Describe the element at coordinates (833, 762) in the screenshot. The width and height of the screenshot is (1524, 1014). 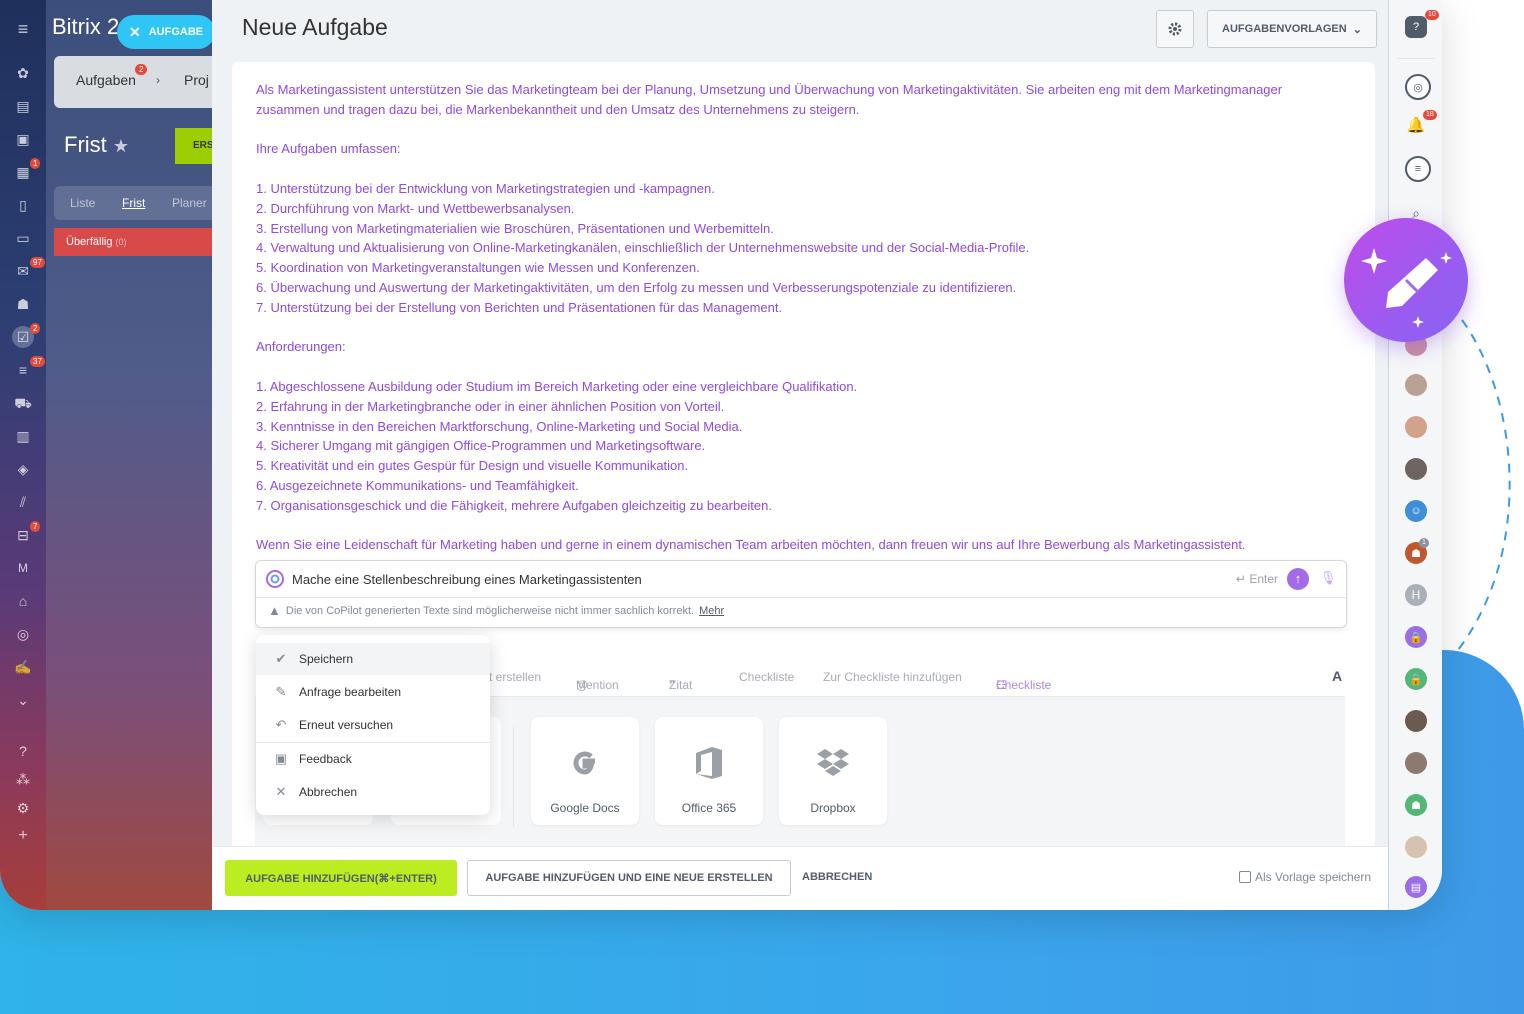
I see `dropbox-icon` at that location.